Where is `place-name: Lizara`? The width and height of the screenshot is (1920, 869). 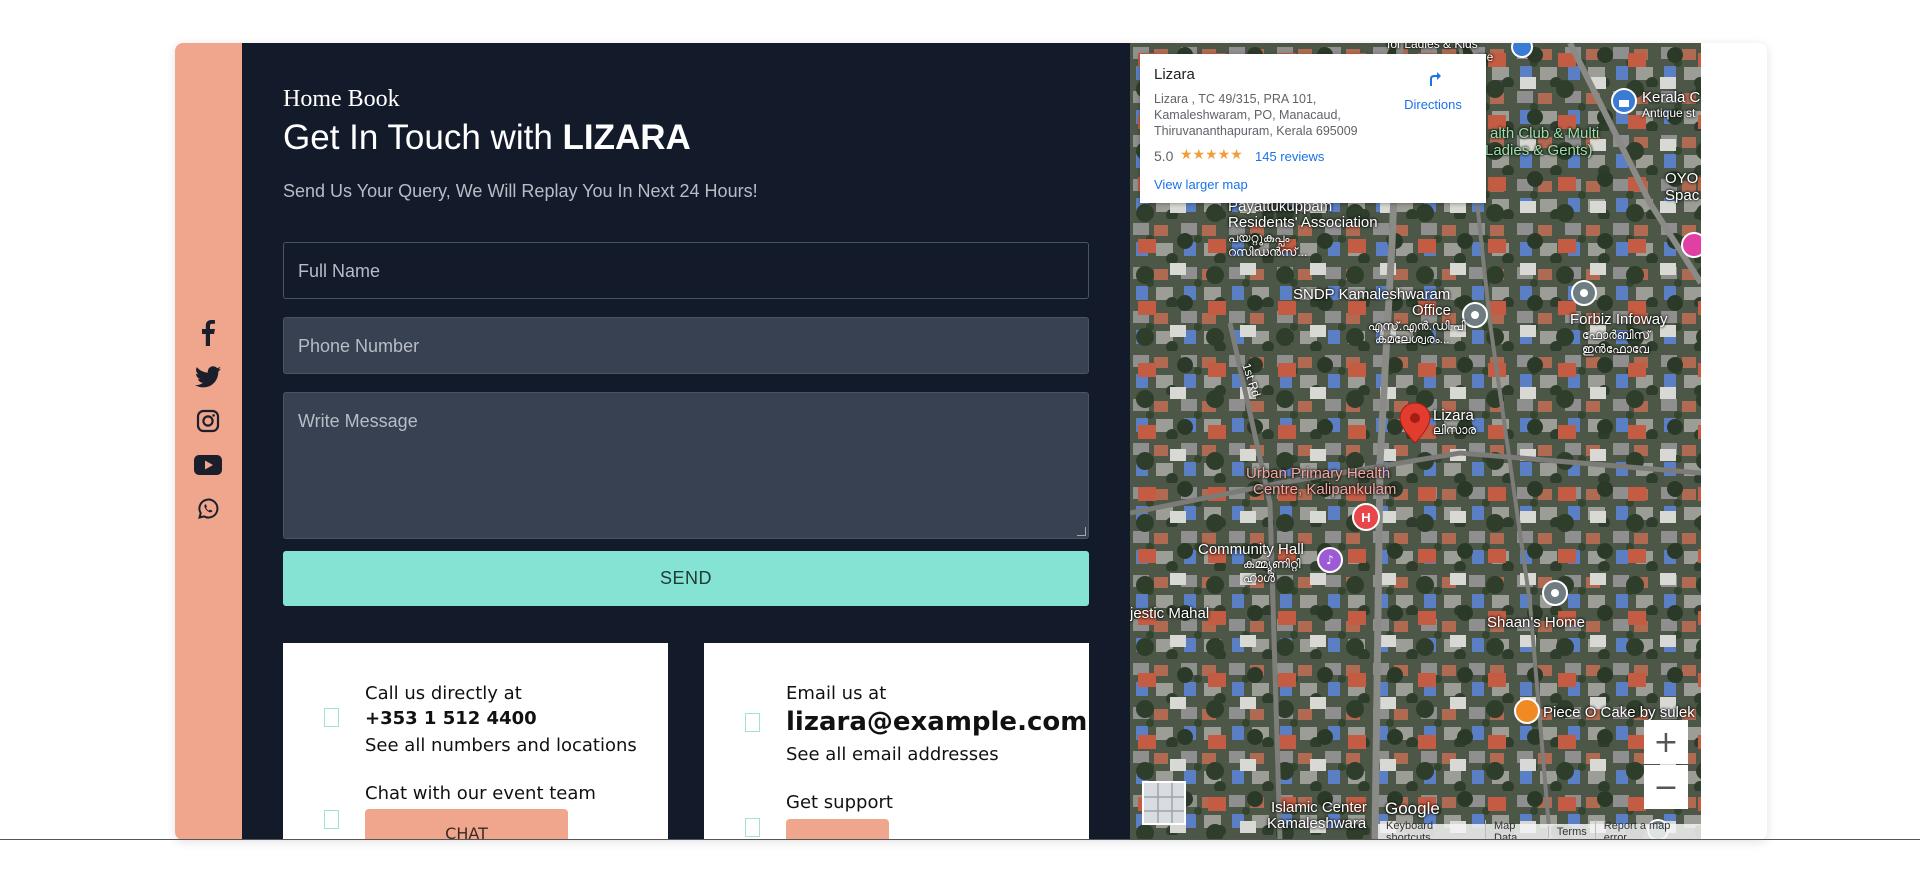
place-name: Lizara is located at coordinates (1174, 74).